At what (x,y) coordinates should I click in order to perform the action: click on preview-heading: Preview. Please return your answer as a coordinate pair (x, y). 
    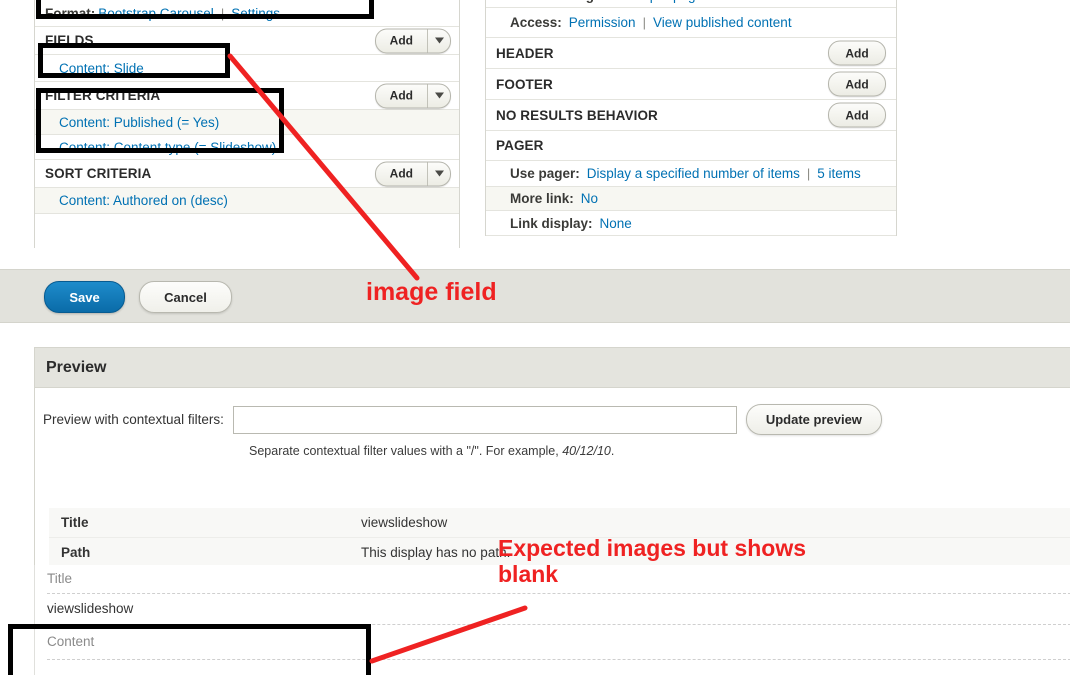
    Looking at the image, I should click on (552, 368).